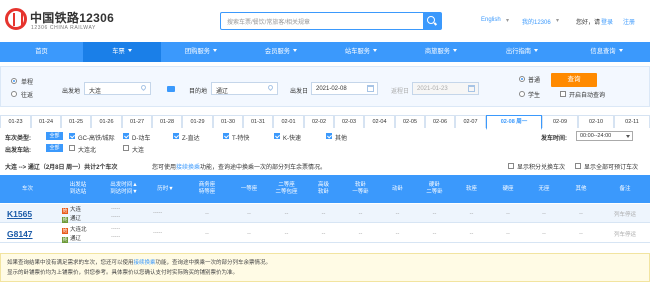 This screenshot has width=650, height=282. Describe the element at coordinates (410, 121) in the screenshot. I see `date-tab: 02-05` at that location.